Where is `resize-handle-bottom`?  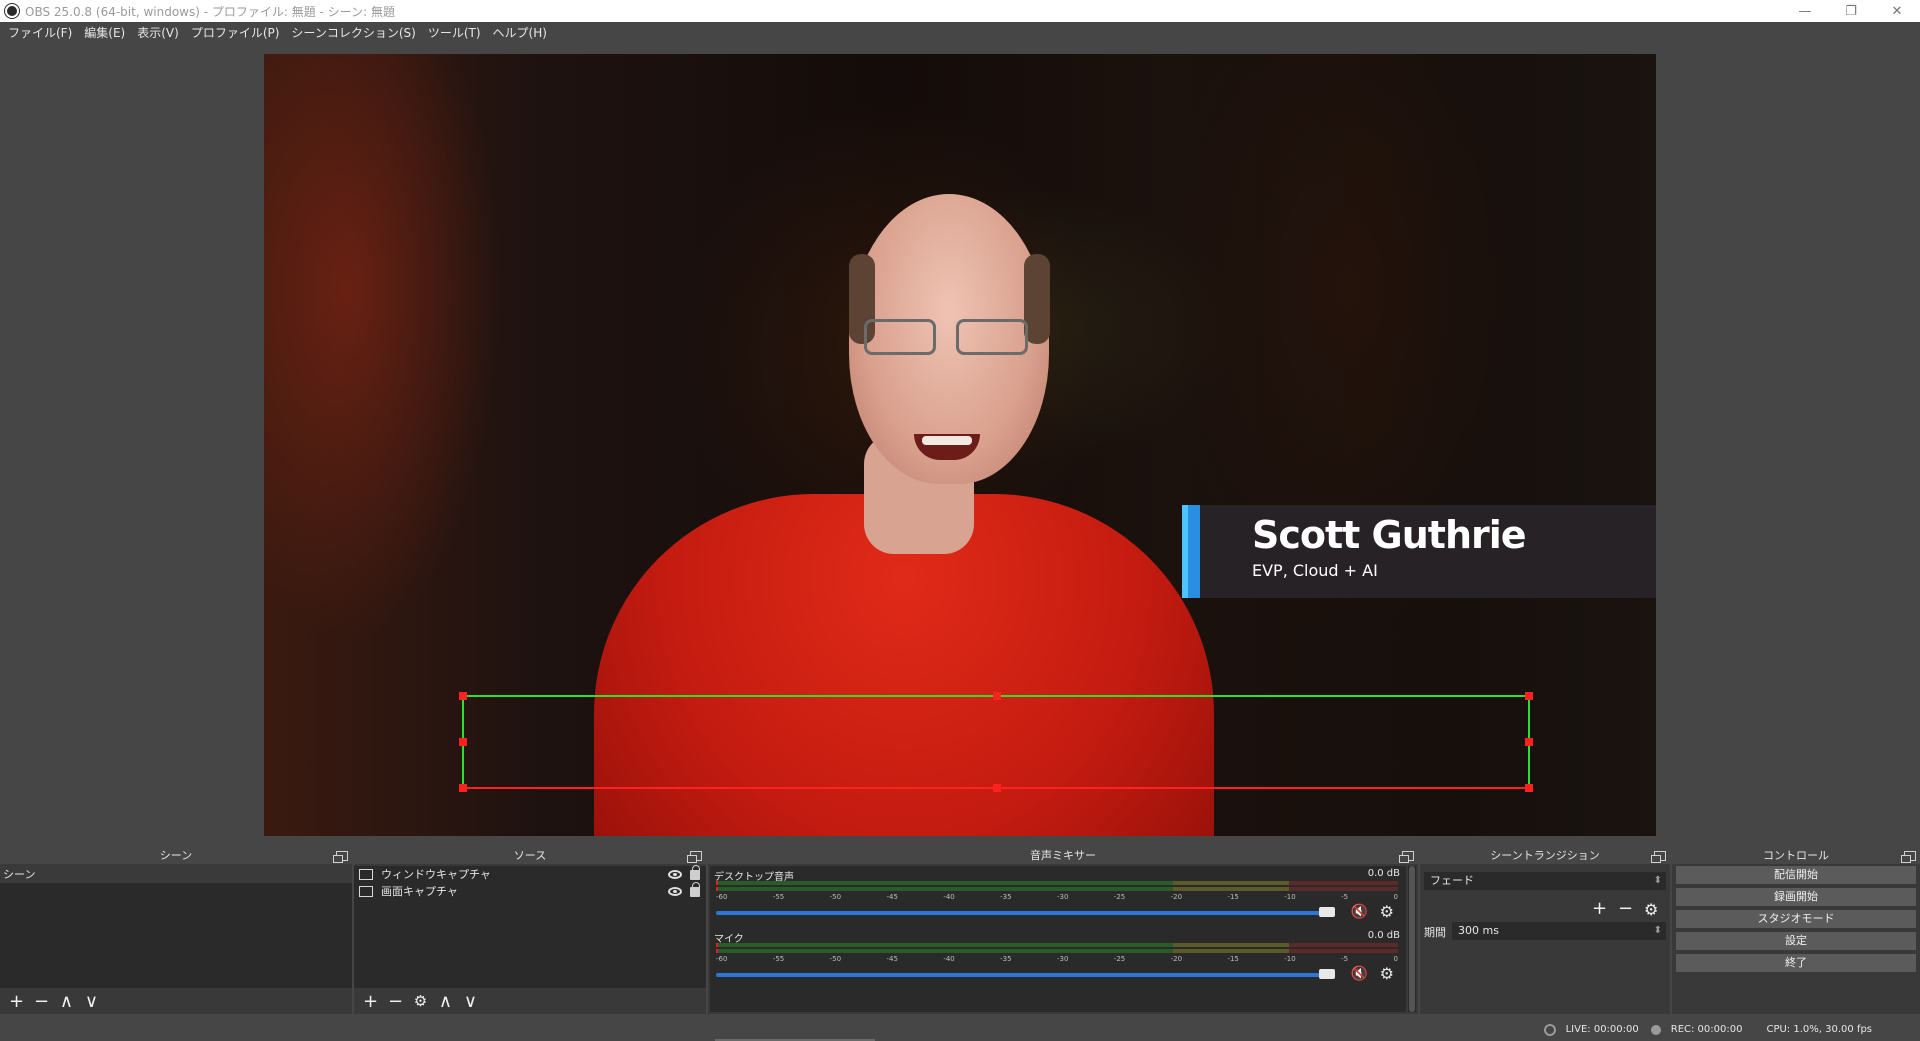
resize-handle-bottom is located at coordinates (997, 788).